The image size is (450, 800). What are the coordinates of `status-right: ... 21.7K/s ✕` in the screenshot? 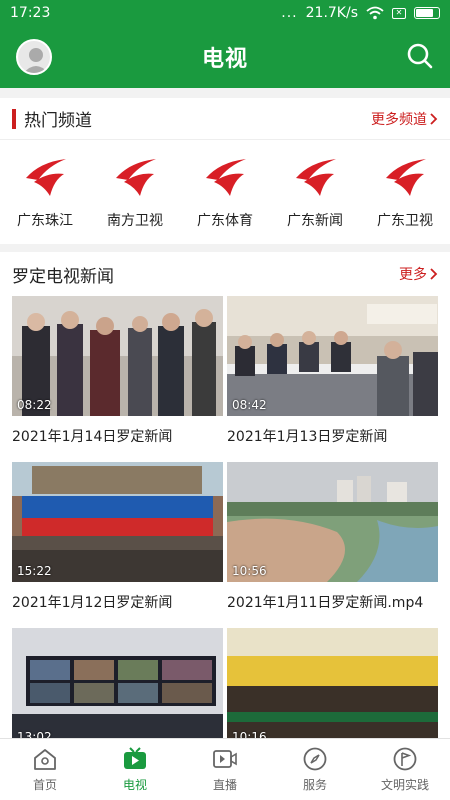 It's located at (360, 13).